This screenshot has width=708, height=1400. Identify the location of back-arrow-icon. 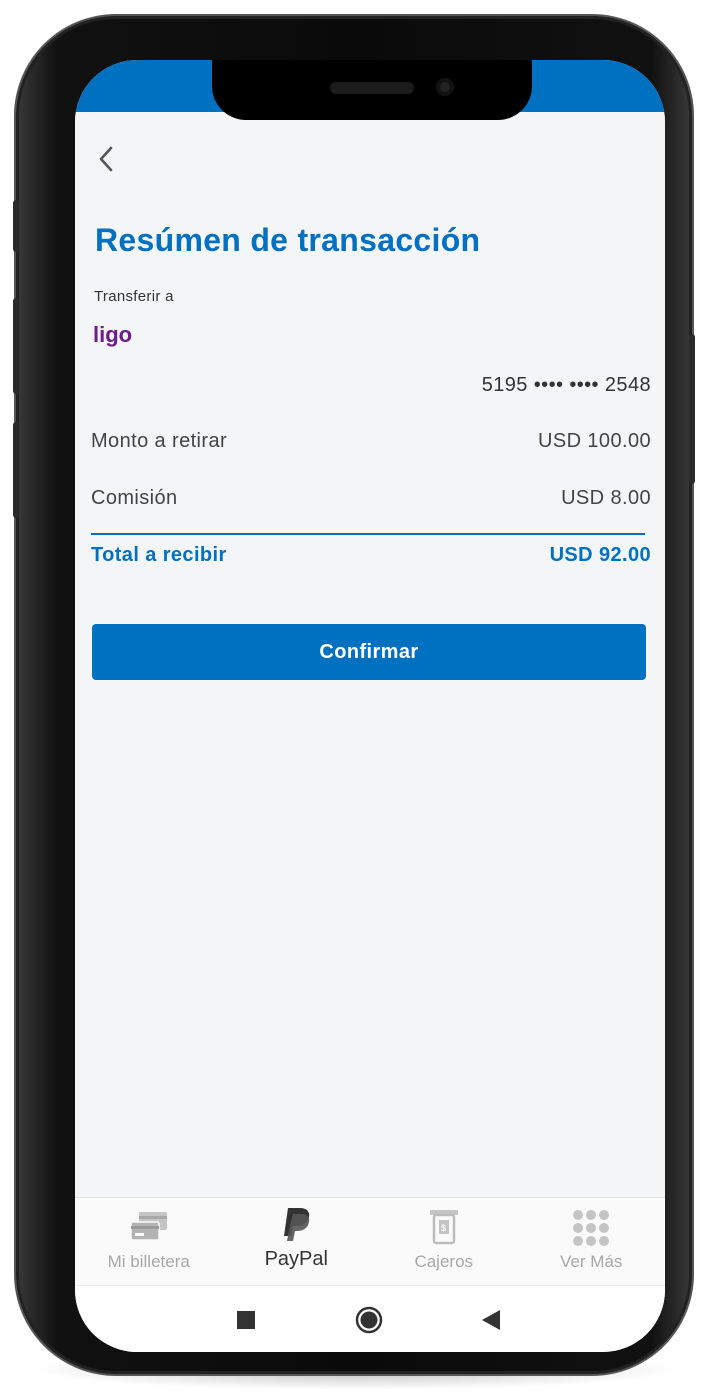
(107, 159).